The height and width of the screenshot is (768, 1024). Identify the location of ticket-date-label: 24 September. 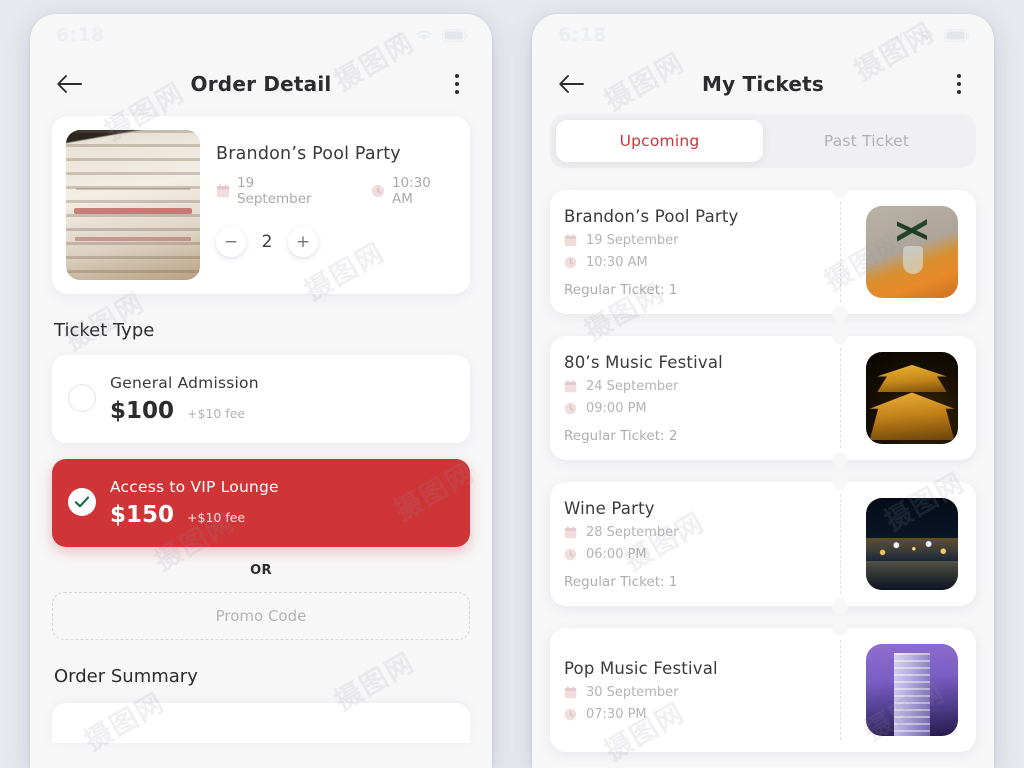
(632, 386).